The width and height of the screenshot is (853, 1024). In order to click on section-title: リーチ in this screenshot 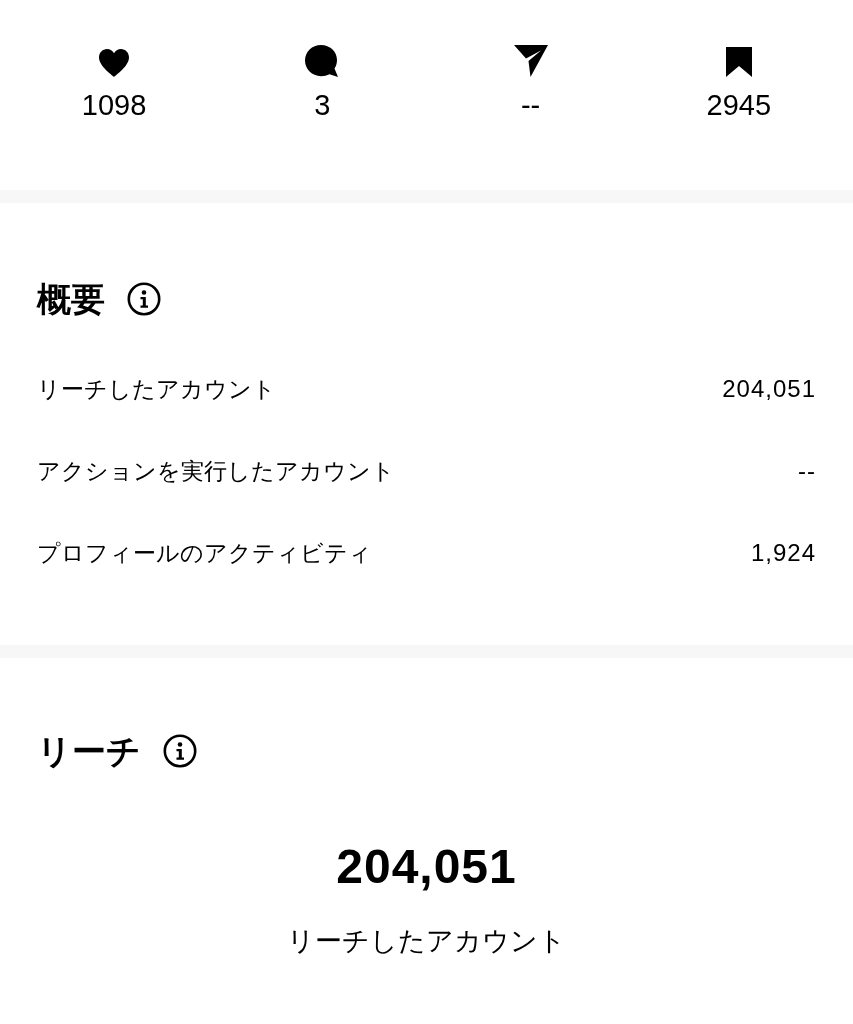, I will do `click(89, 751)`.